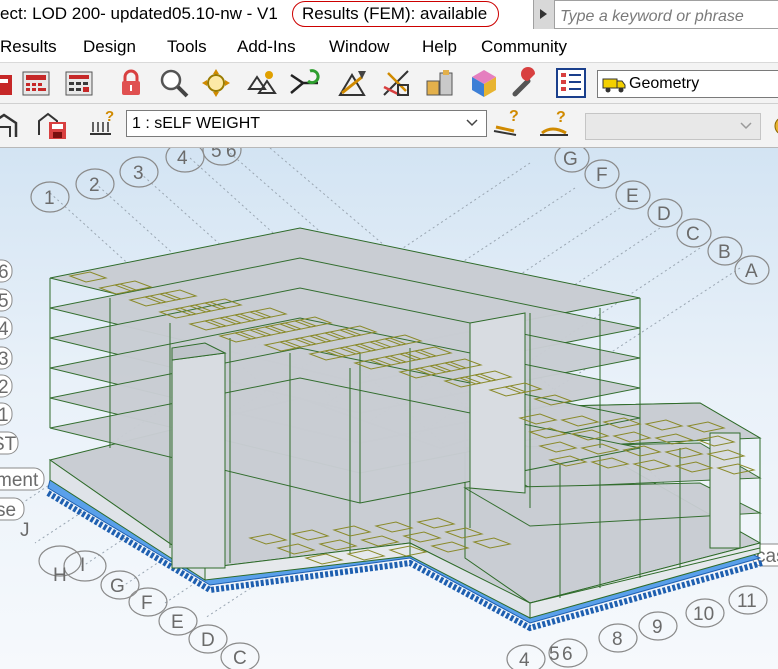  What do you see at coordinates (617, 639) in the screenshot?
I see `grid-label-8-front: 8` at bounding box center [617, 639].